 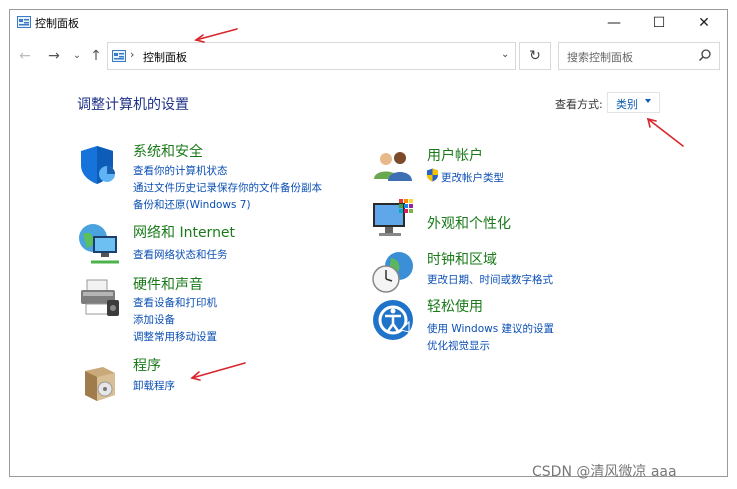 I want to click on category-title-ease-of-access: 轻松使用, so click(x=455, y=306).